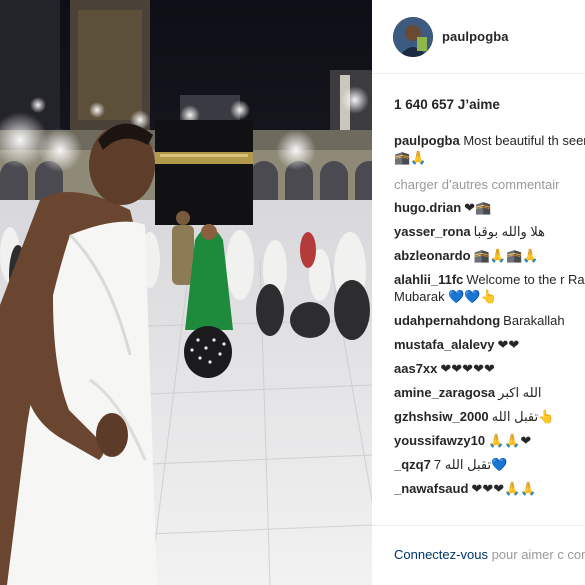 The width and height of the screenshot is (585, 585). I want to click on avatar-image, so click(413, 37).